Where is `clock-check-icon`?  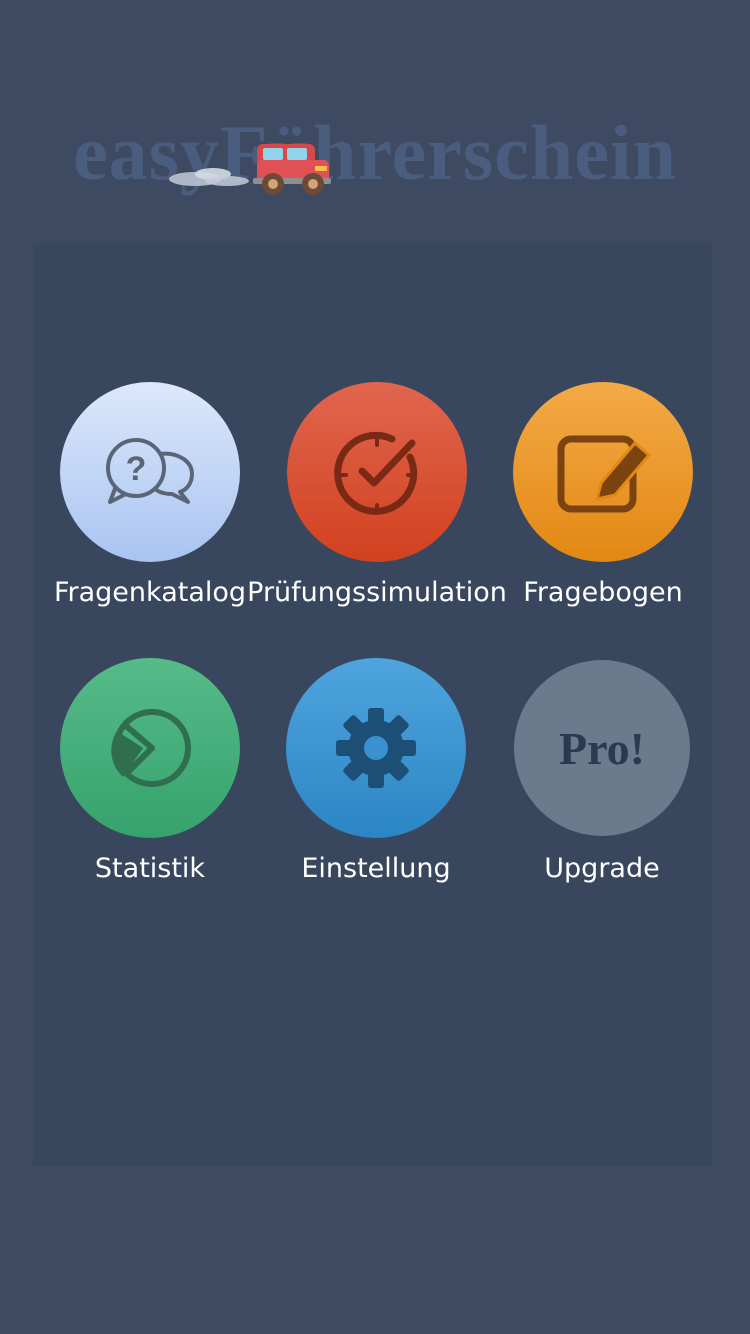 clock-check-icon is located at coordinates (376, 473).